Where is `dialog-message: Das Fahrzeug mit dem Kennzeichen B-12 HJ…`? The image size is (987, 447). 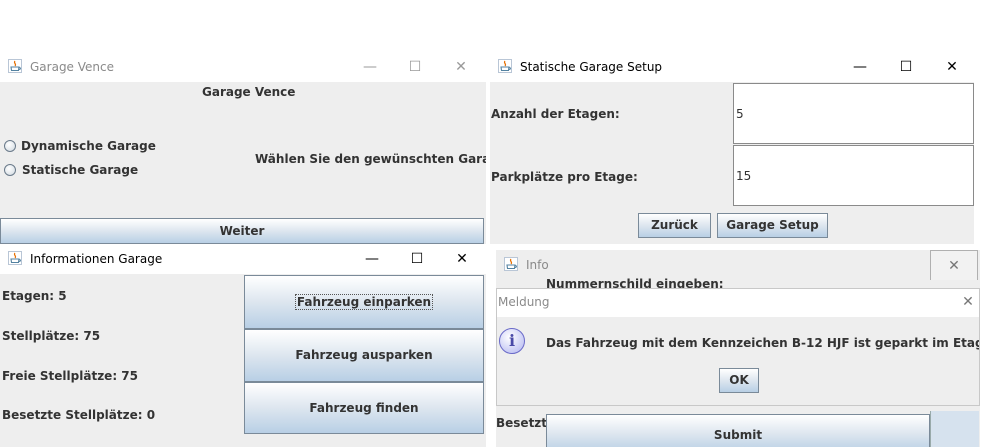
dialog-message: Das Fahrzeug mit dem Kennzeichen B-12 HJ… is located at coordinates (762, 343).